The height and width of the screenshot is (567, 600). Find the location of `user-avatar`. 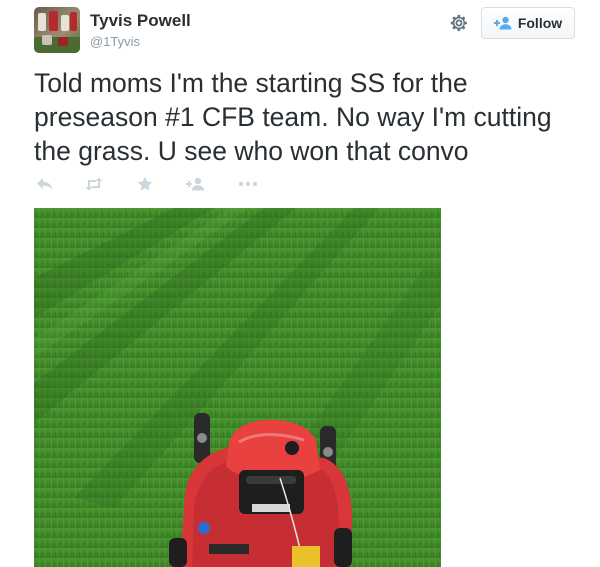

user-avatar is located at coordinates (57, 30).